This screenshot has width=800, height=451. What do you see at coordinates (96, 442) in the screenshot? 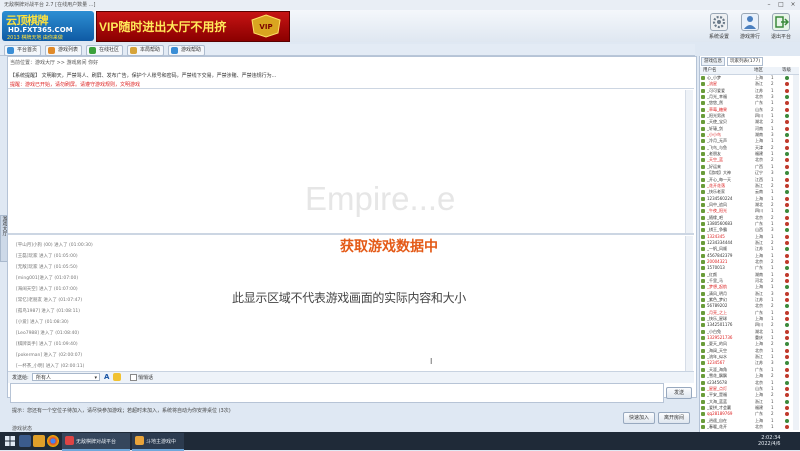
I see `taskbar-window-platform: 无敌棋牌对战平台` at bounding box center [96, 442].